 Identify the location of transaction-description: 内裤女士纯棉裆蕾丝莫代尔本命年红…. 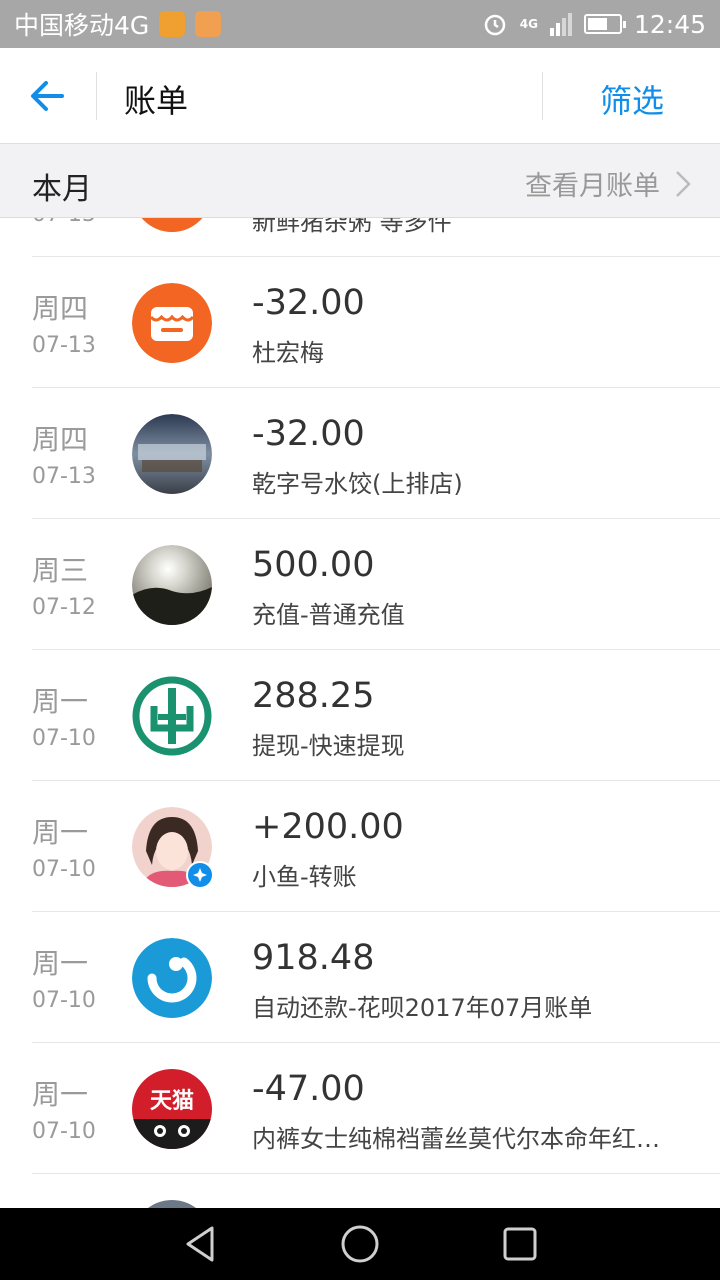
(456, 1139).